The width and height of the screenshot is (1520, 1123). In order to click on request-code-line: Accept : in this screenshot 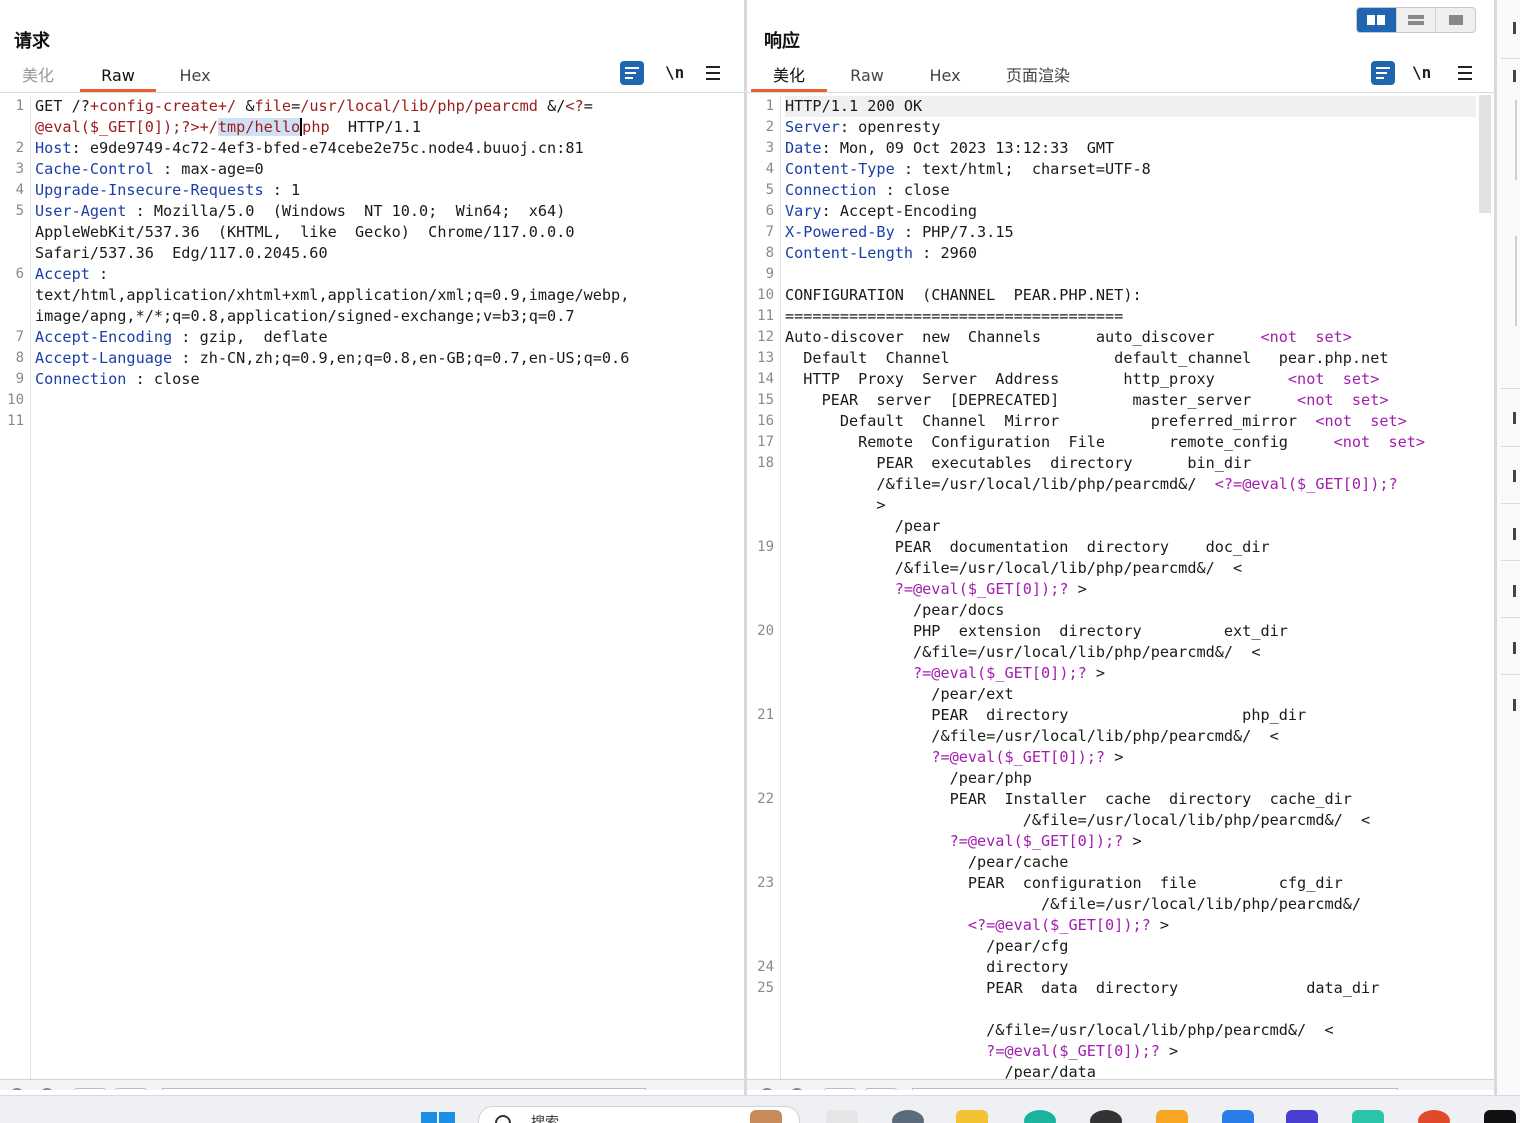, I will do `click(71, 274)`.